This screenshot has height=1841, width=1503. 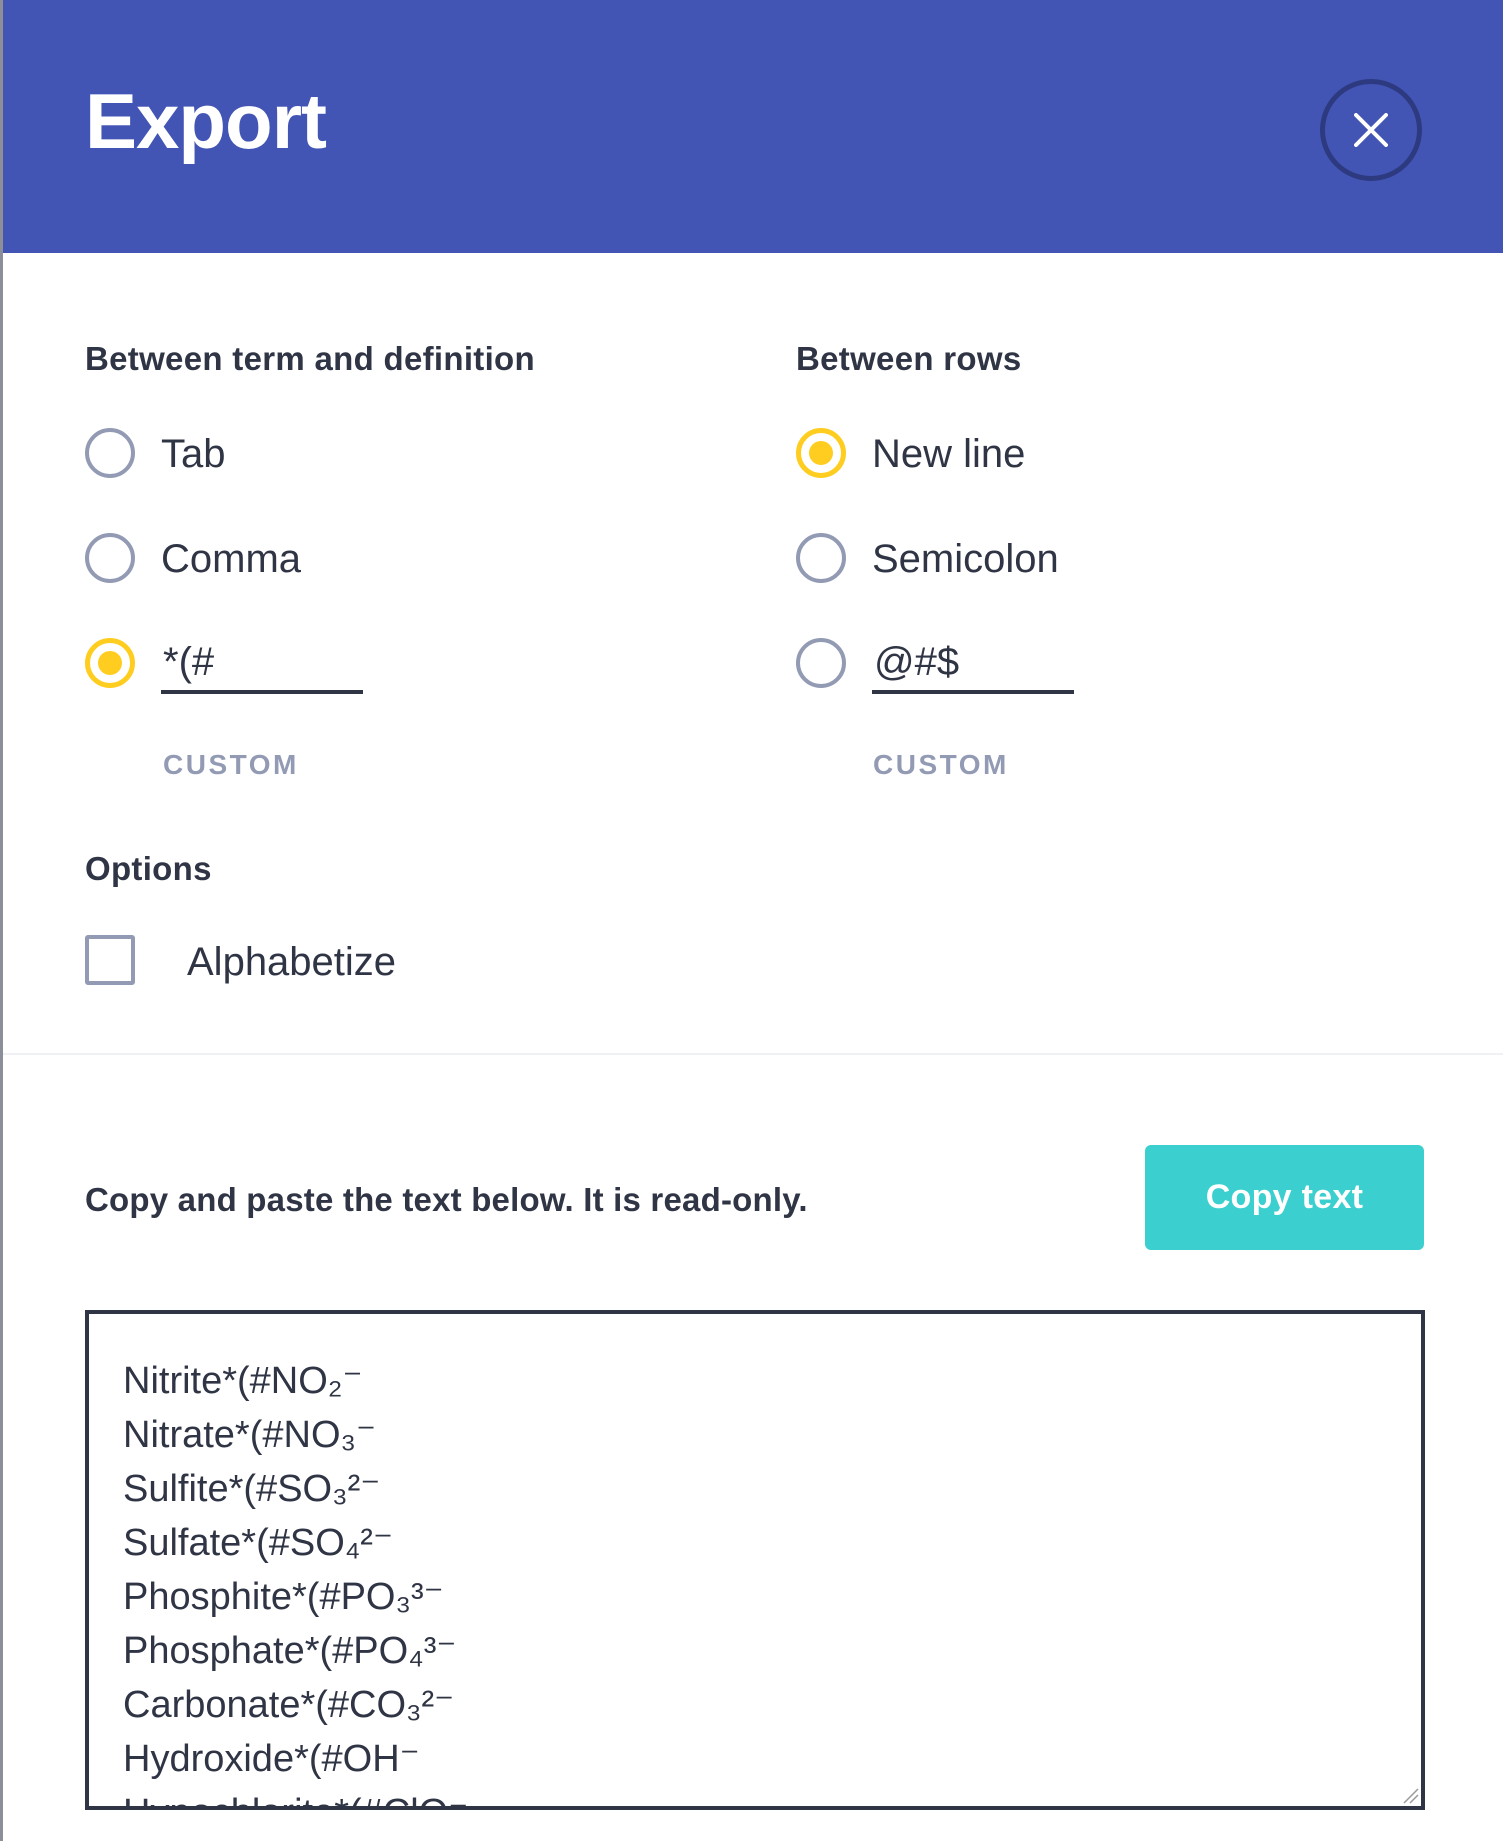 I want to click on radio-label: Semicolon, so click(x=965, y=559).